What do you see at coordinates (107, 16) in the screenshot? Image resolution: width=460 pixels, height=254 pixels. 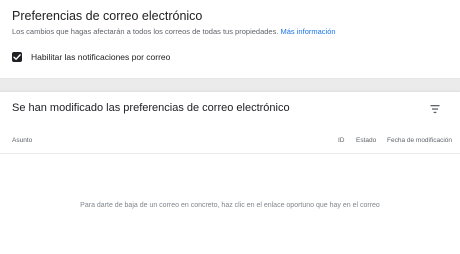 I see `email-preferences-title: Preferencias de correo electrónico` at bounding box center [107, 16].